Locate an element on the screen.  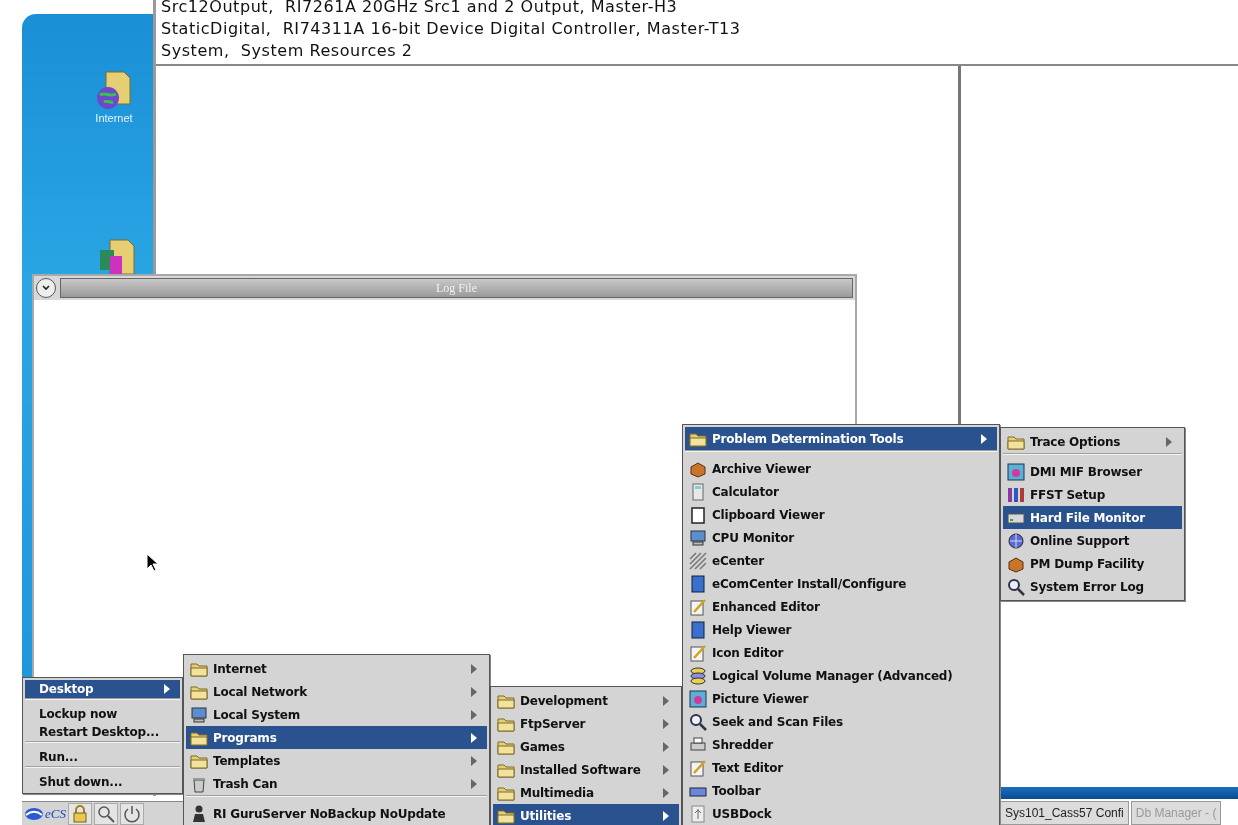
menu-item: Enhanced Editor is located at coordinates (841, 606).